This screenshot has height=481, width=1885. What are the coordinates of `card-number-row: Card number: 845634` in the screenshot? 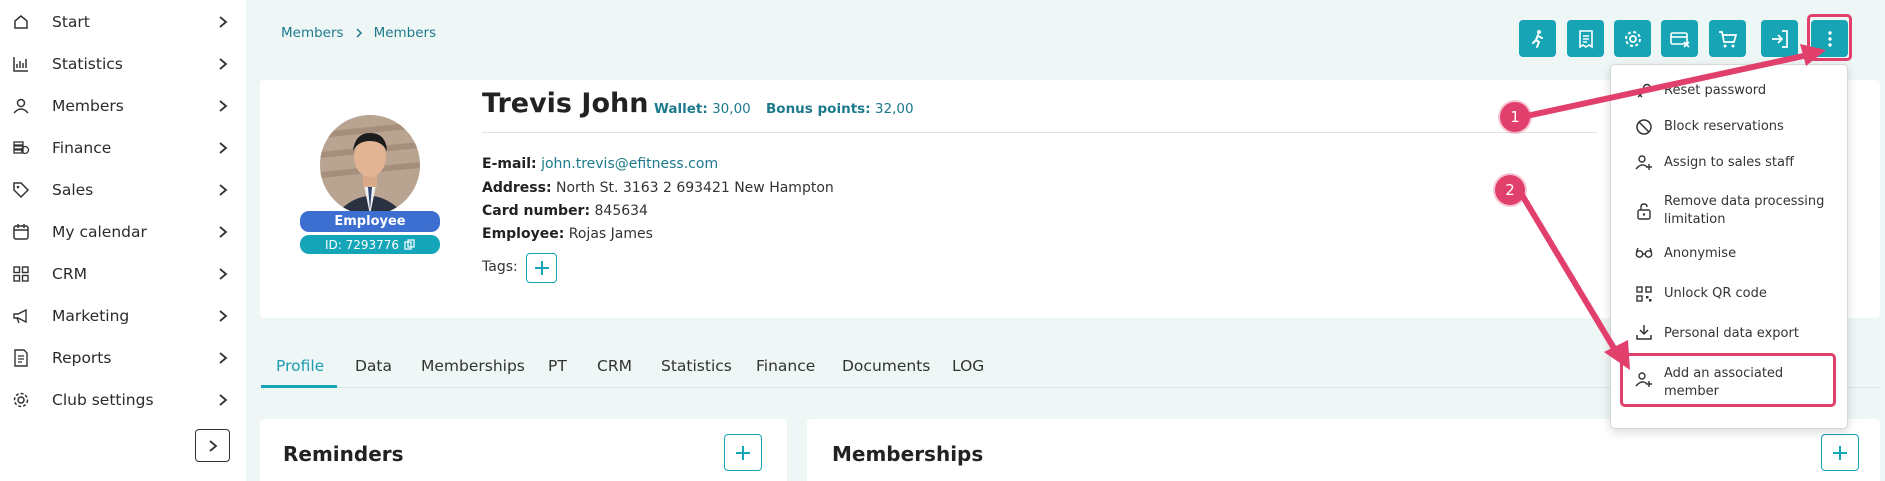 It's located at (565, 211).